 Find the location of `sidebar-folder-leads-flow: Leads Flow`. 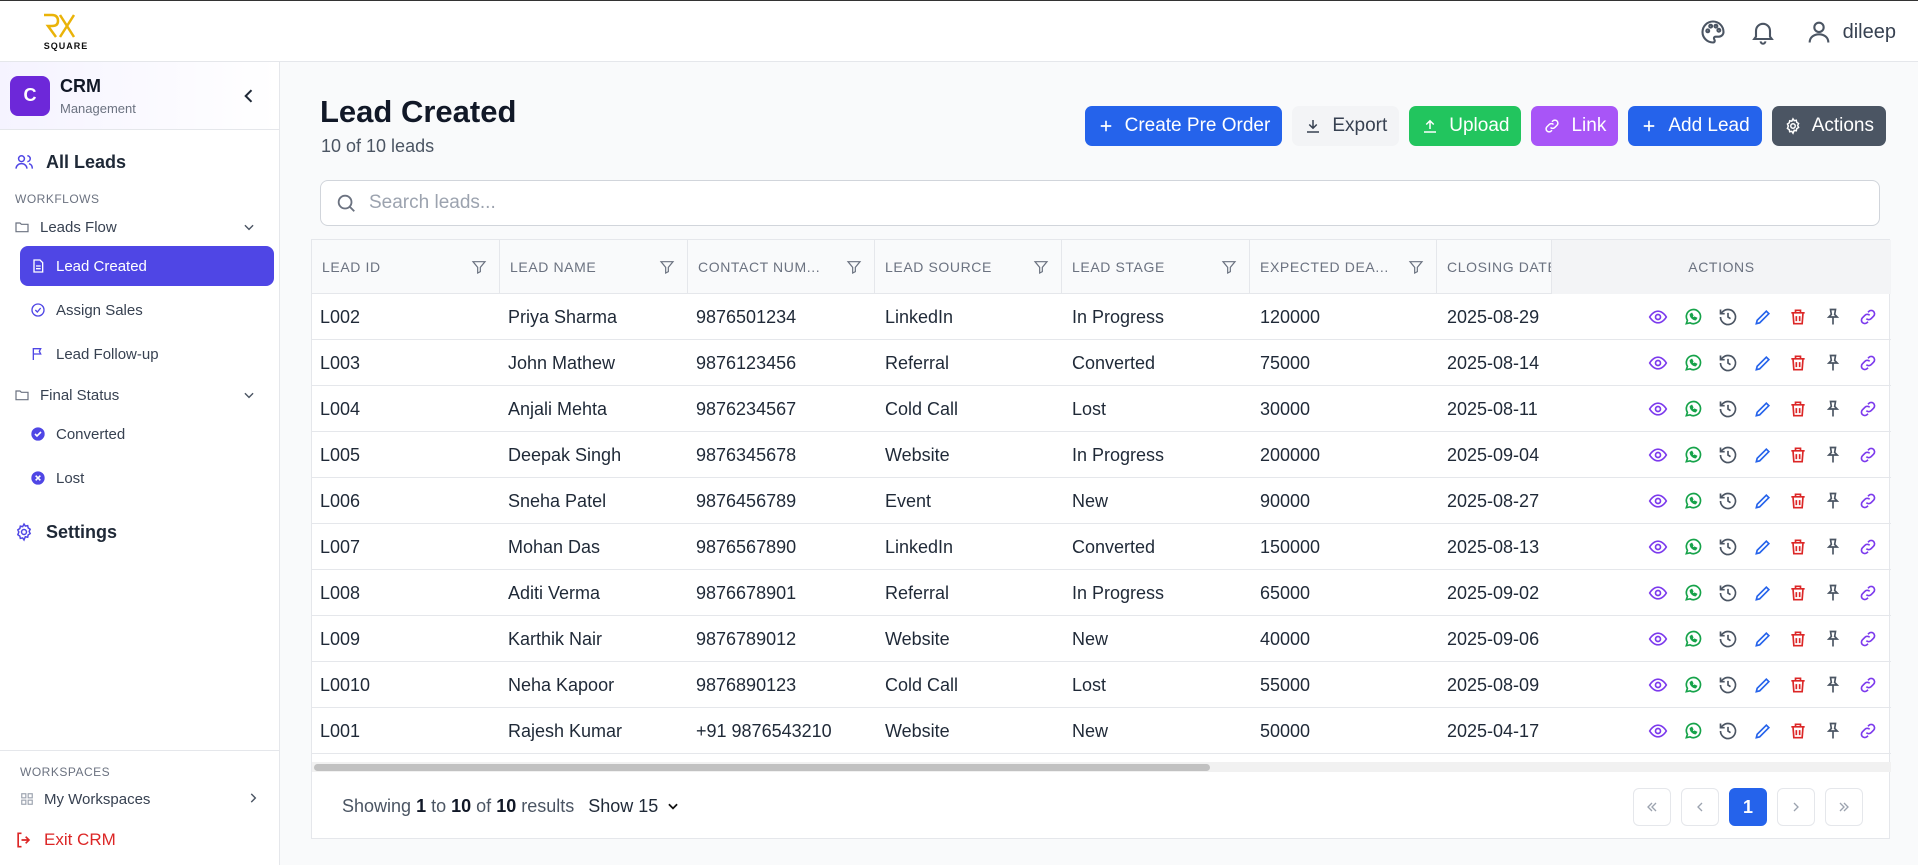

sidebar-folder-leads-flow: Leads Flow is located at coordinates (140, 227).